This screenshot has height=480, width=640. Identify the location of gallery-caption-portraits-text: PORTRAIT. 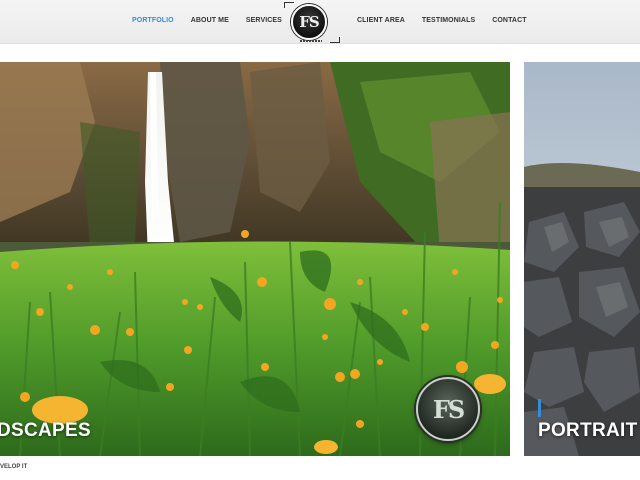
(588, 430).